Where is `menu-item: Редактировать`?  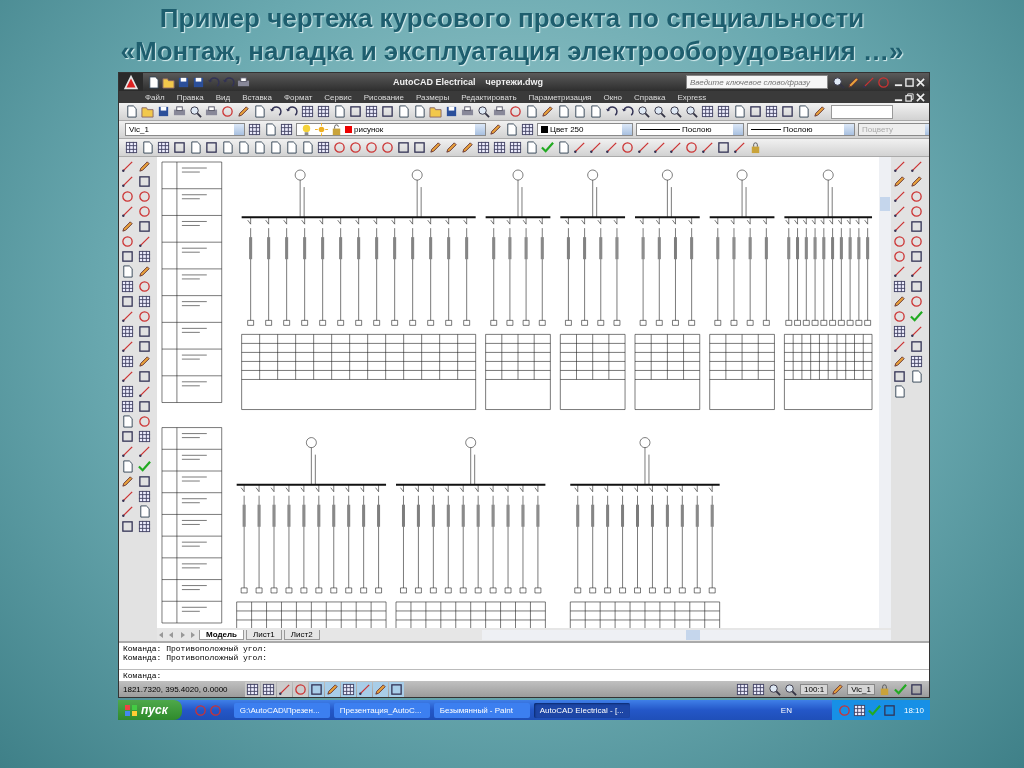 menu-item: Редактировать is located at coordinates (489, 97).